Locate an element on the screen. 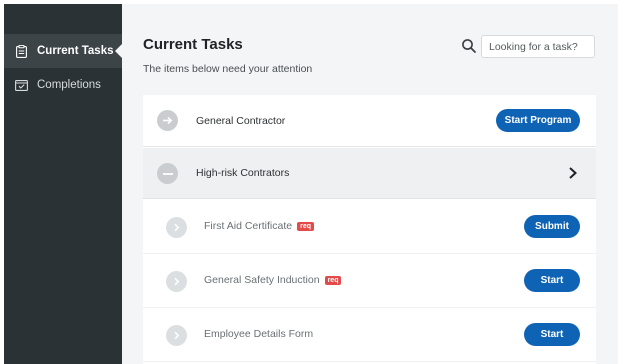  clipboard-icon is located at coordinates (21, 51).